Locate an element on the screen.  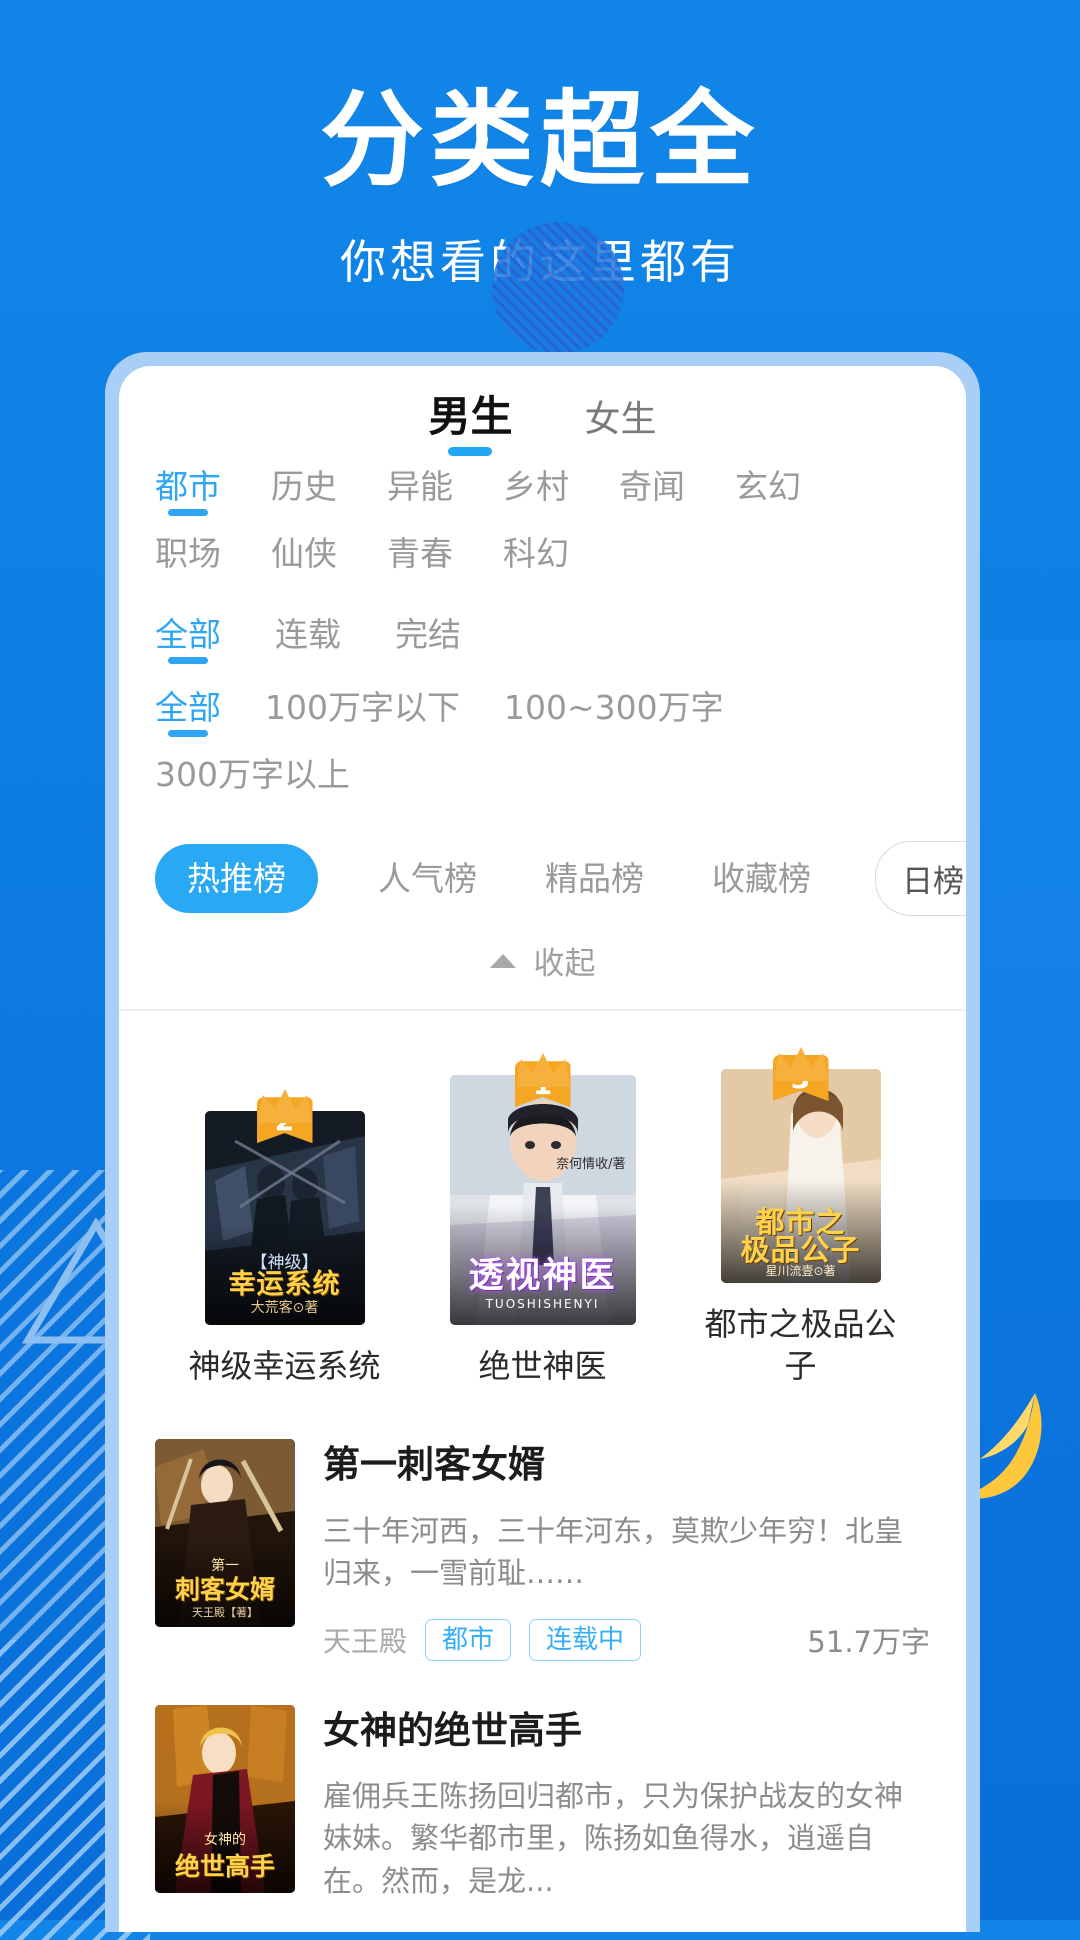
cover-subcaption: TUOSHISHENYI is located at coordinates (542, 1304).